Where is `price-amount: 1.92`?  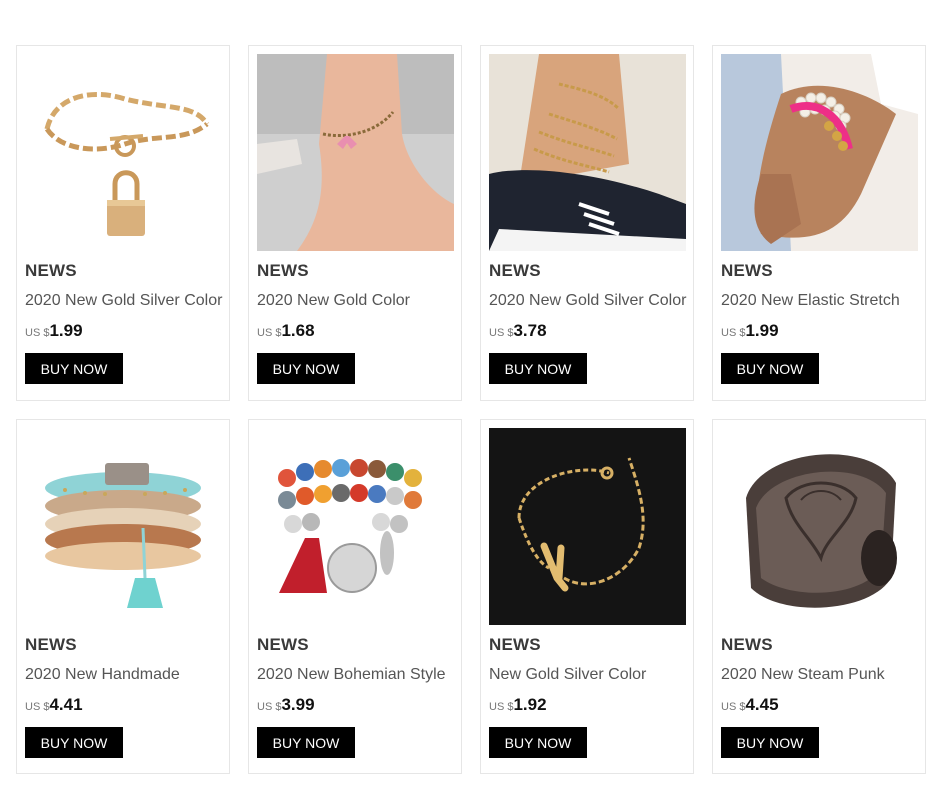 price-amount: 1.92 is located at coordinates (530, 704).